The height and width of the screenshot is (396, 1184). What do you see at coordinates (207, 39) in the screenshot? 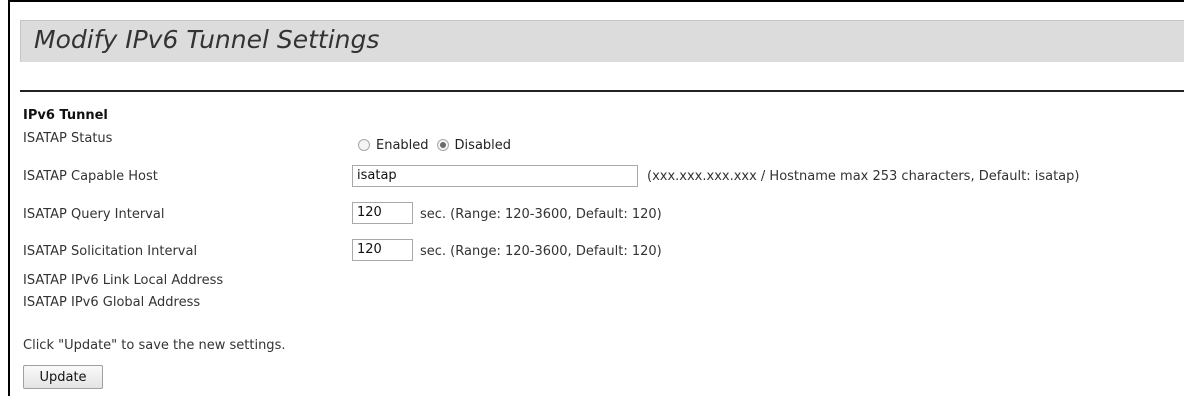
I see `page-title: Modify IPv6 Tunnel Settings` at bounding box center [207, 39].